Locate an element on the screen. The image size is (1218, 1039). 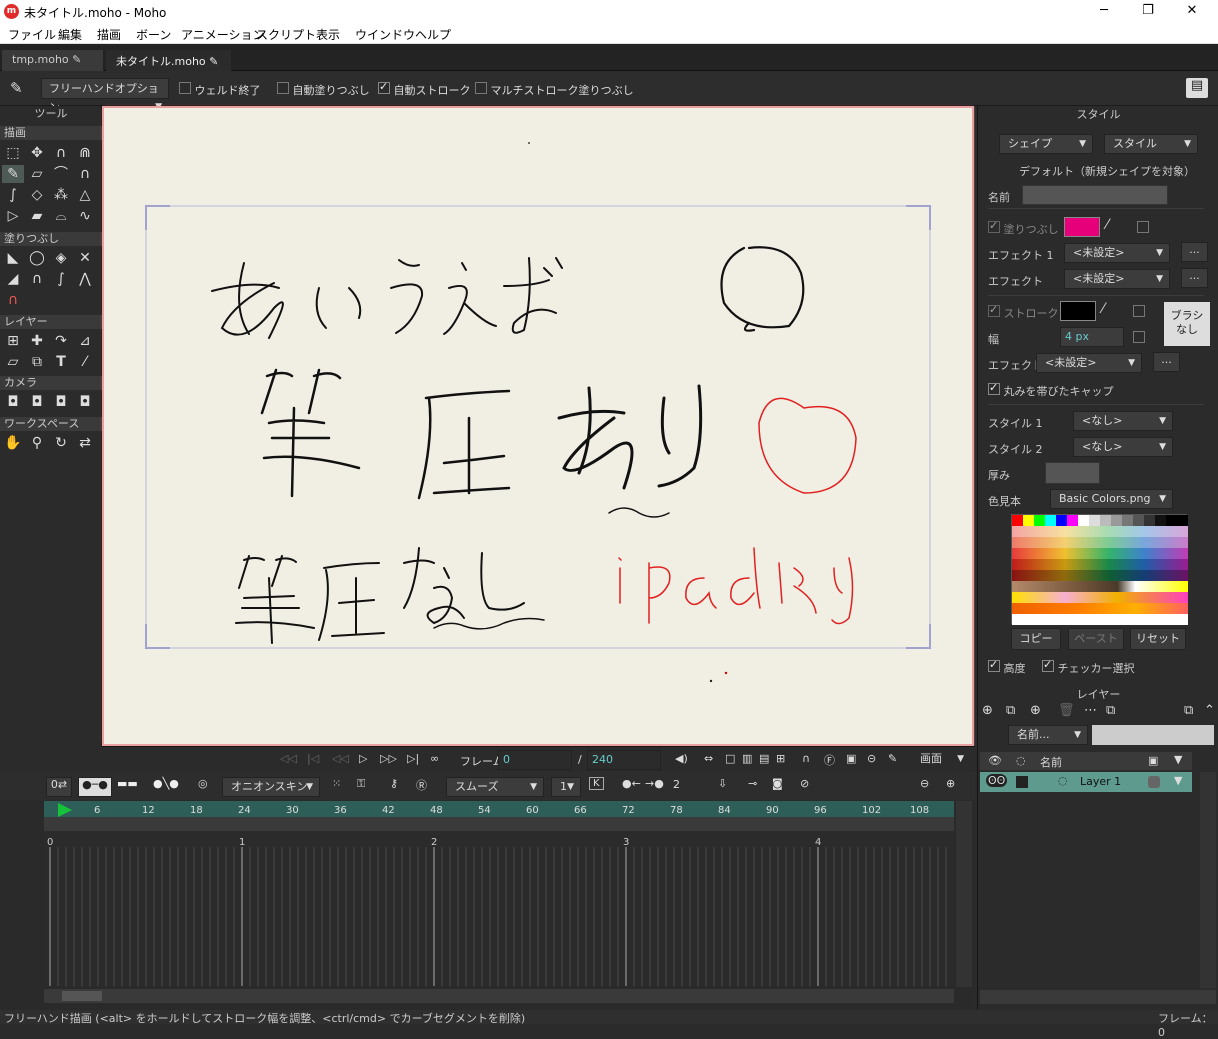
step-back-key-icon: ●← is located at coordinates (631, 783).